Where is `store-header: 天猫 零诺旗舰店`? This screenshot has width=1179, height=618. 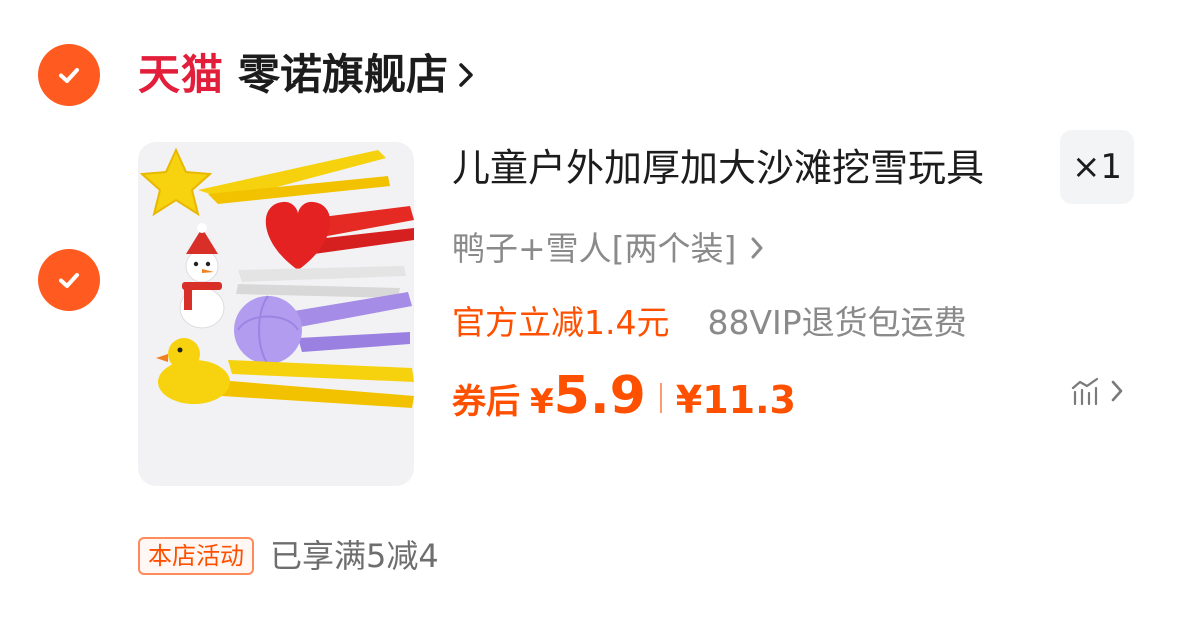
store-header: 天猫 零诺旗舰店 is located at coordinates (307, 75).